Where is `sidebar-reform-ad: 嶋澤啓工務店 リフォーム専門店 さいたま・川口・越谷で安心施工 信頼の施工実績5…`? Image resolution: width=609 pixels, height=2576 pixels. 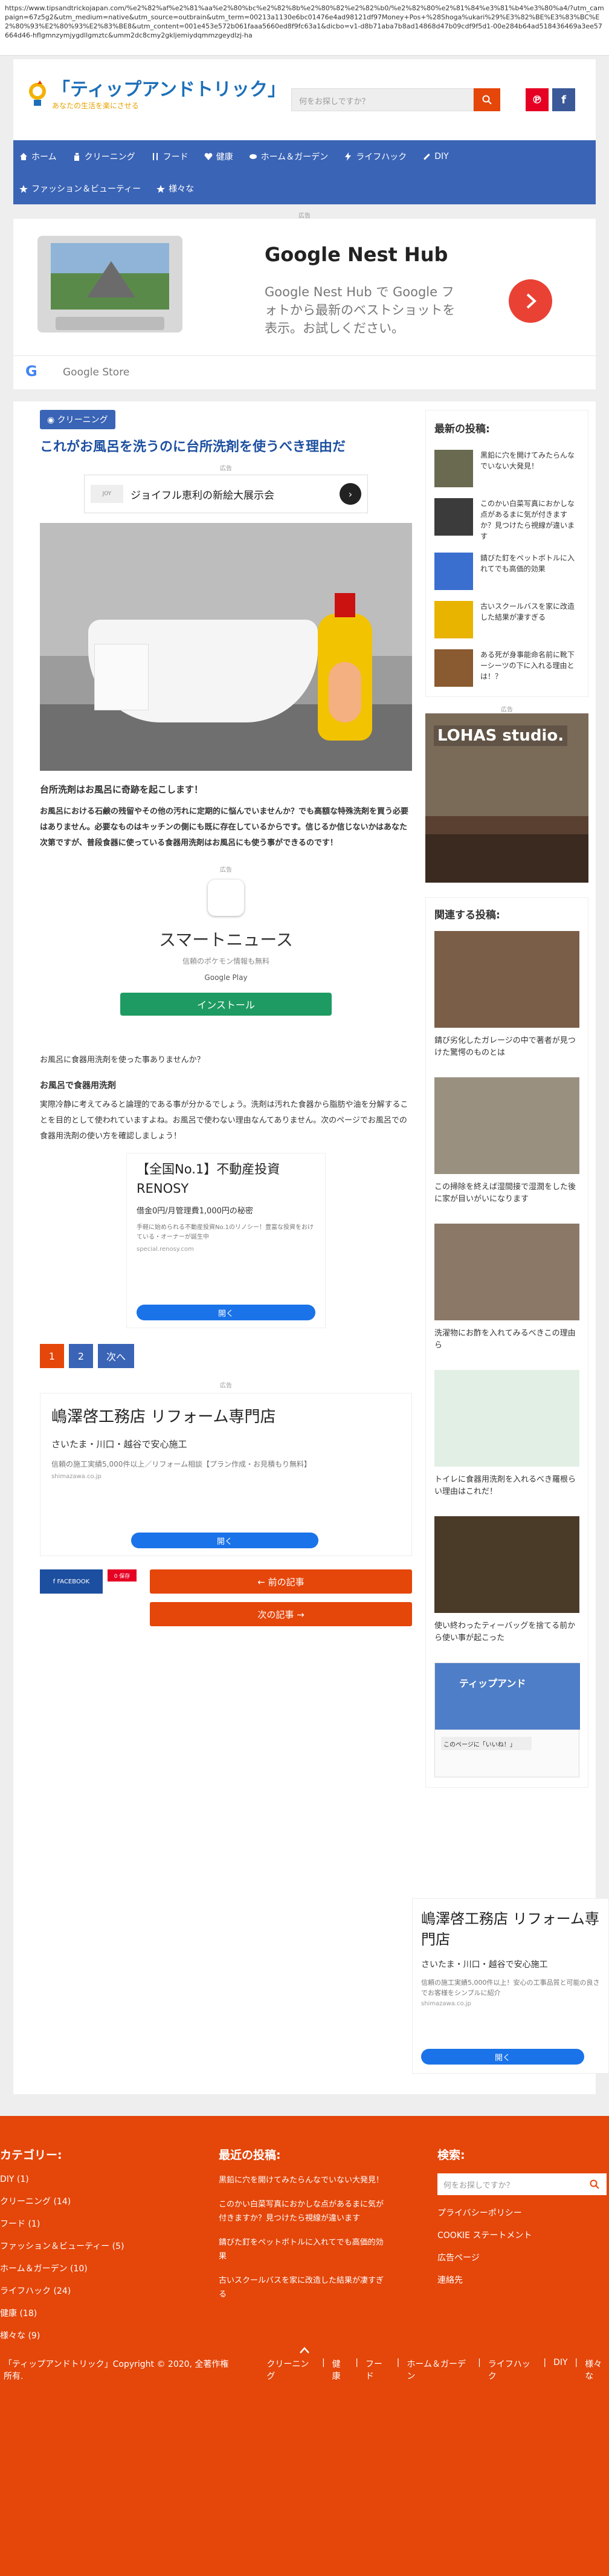
sidebar-reform-ad: 嶋澤啓工務店 リフォーム専門店 さいたま・川口・越谷で安心施工 信頼の施工実績5… is located at coordinates (510, 1986).